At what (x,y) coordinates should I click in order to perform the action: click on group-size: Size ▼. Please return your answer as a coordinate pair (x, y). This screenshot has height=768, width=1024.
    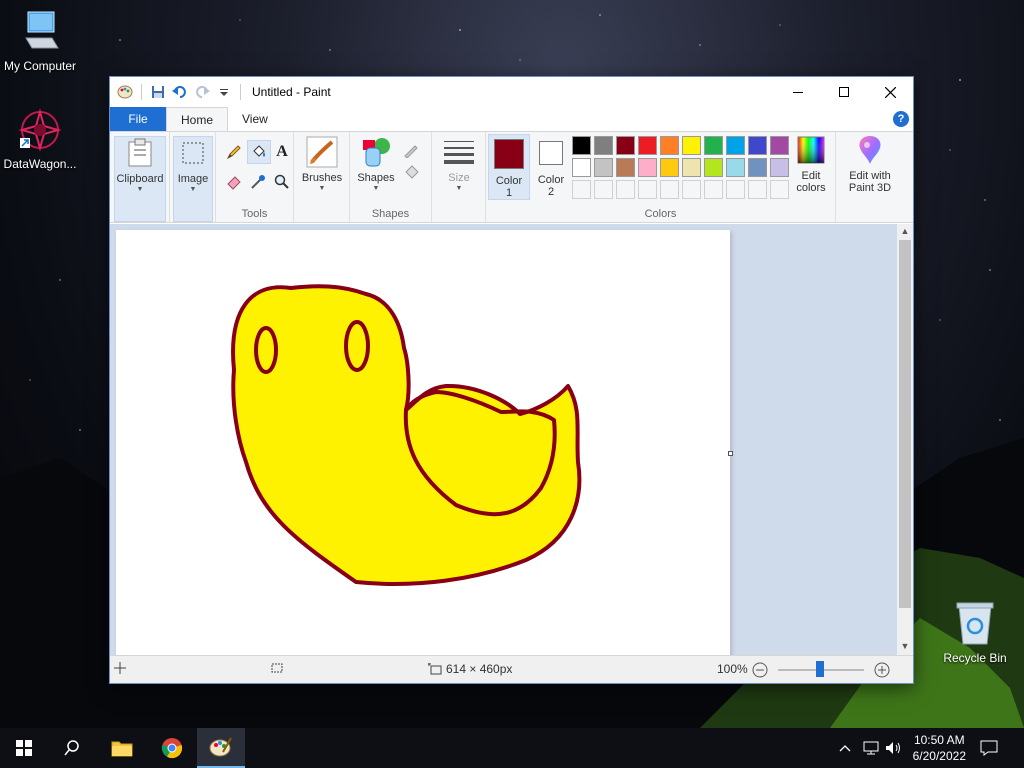
    Looking at the image, I should click on (459, 177).